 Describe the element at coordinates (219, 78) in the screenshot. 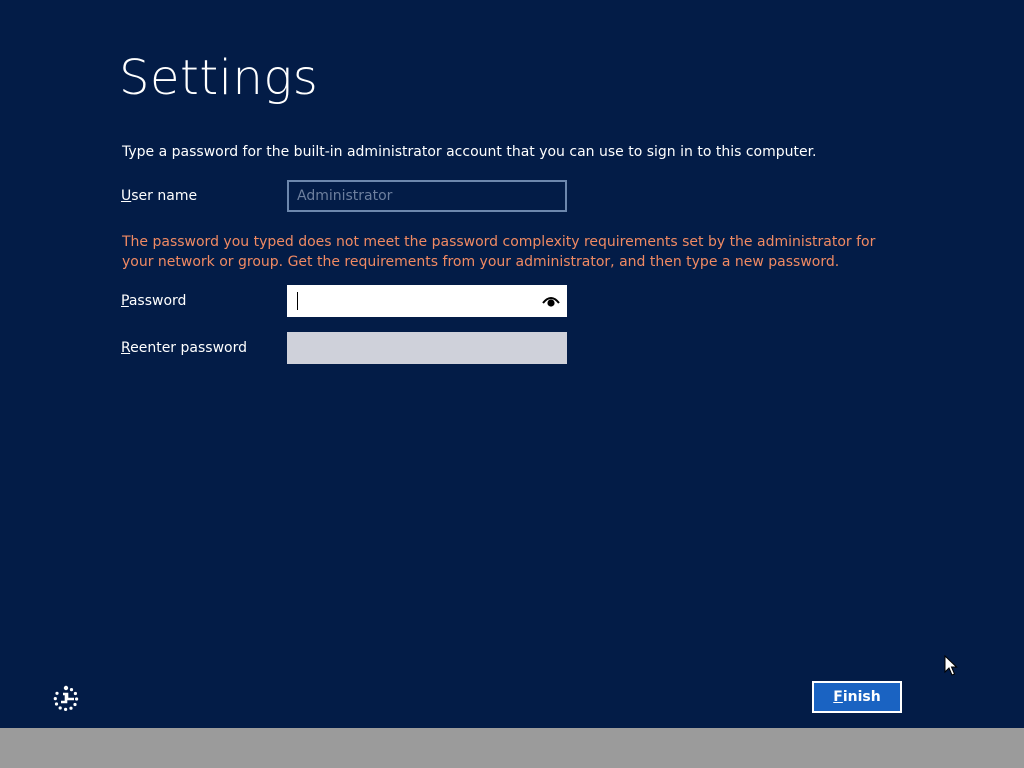

I see `page-title: Settings` at that location.